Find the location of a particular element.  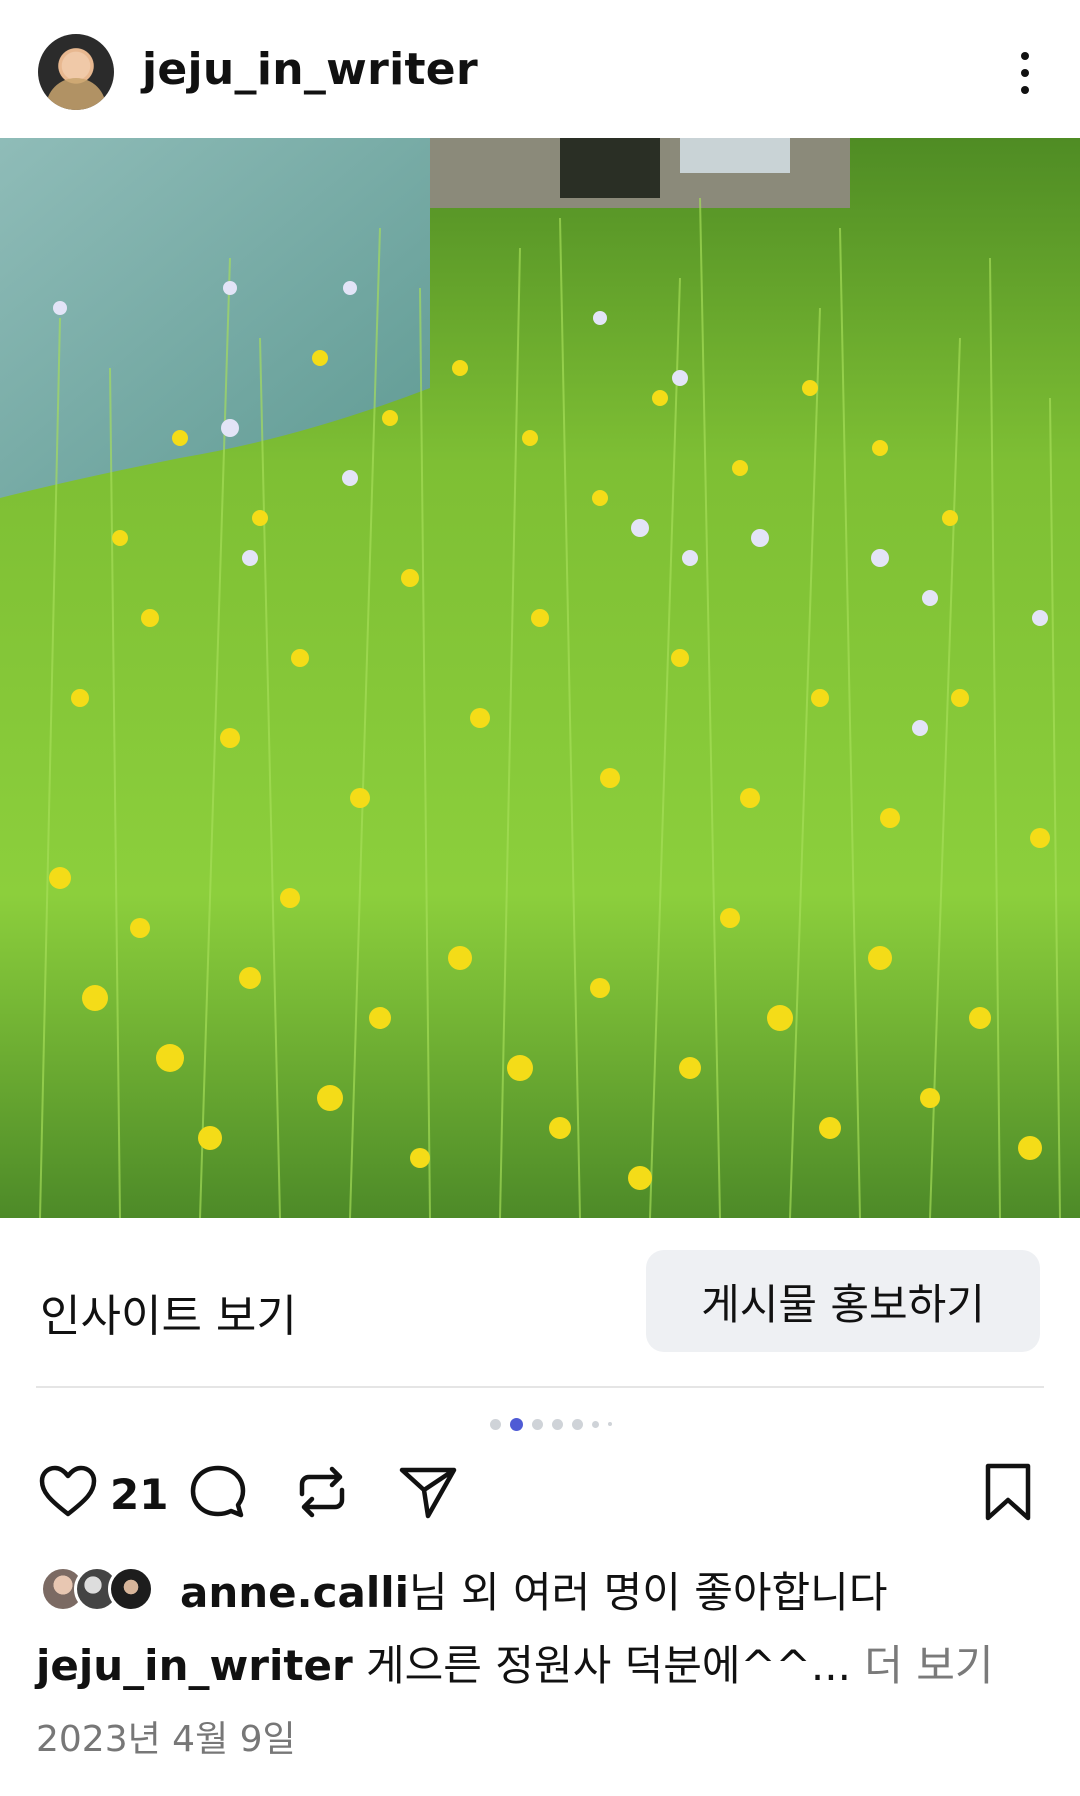

repost-icon is located at coordinates (322, 1492).